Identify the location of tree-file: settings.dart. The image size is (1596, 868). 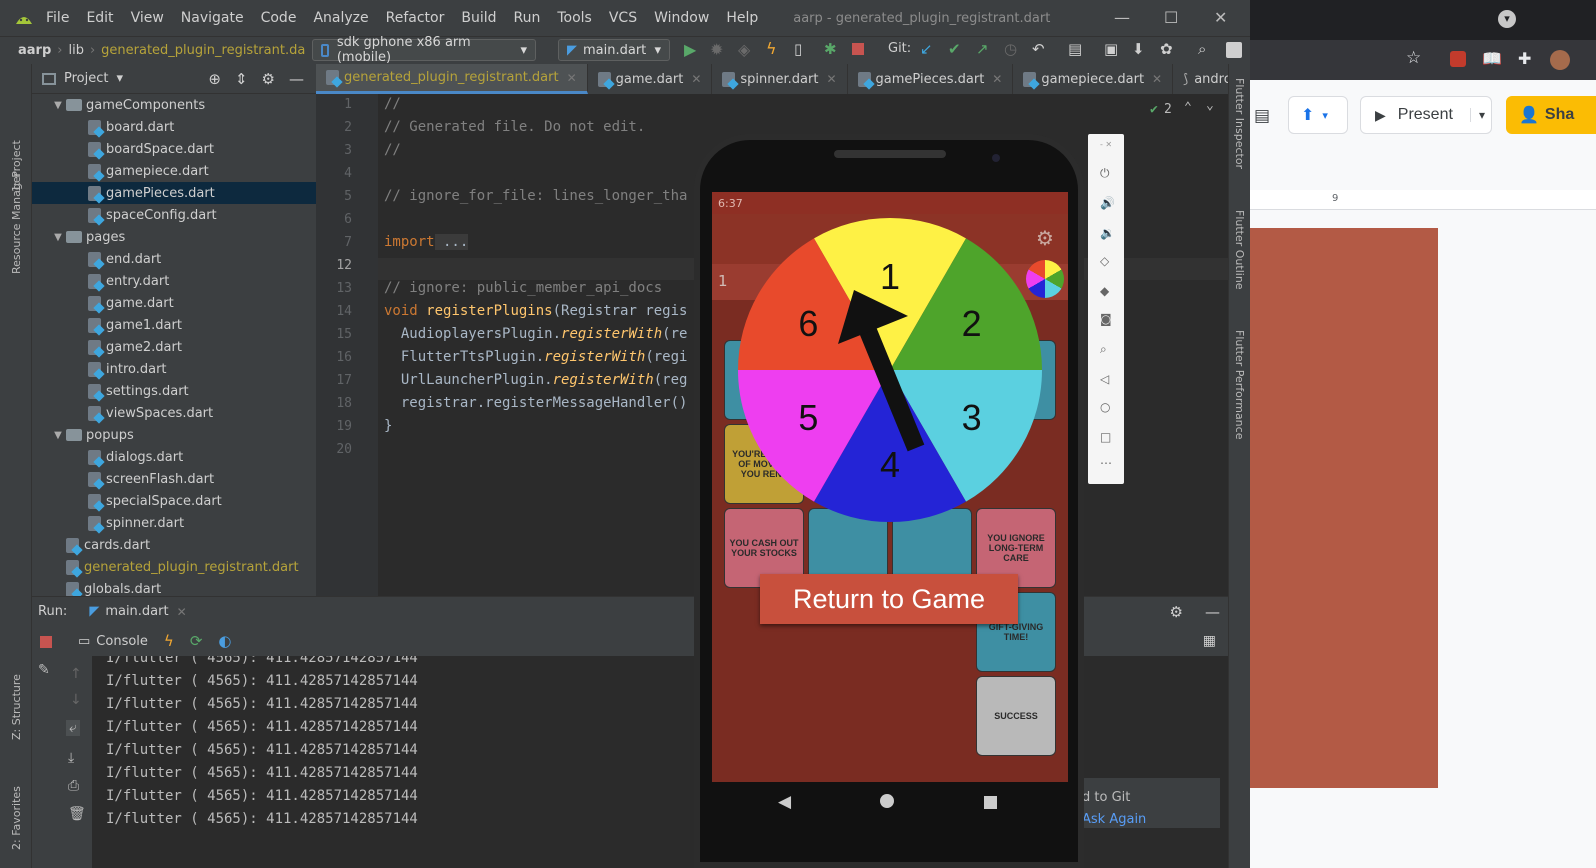
(174, 391).